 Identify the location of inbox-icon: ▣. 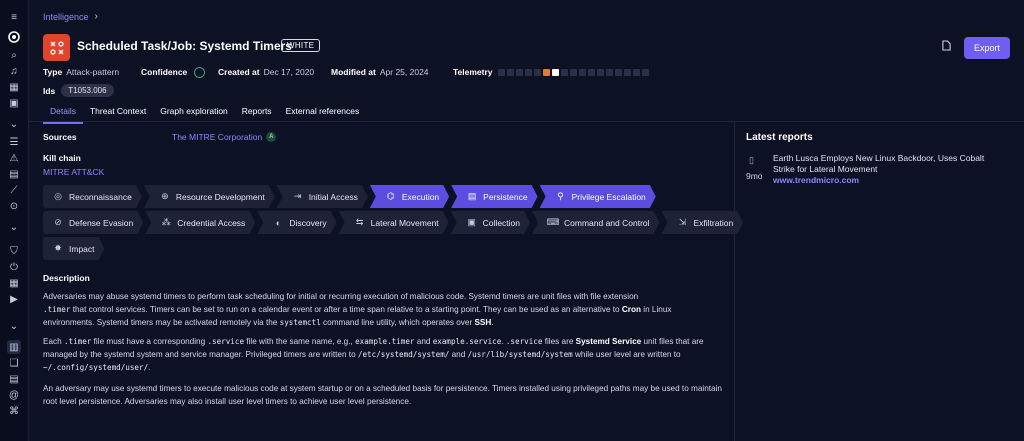
(14, 103).